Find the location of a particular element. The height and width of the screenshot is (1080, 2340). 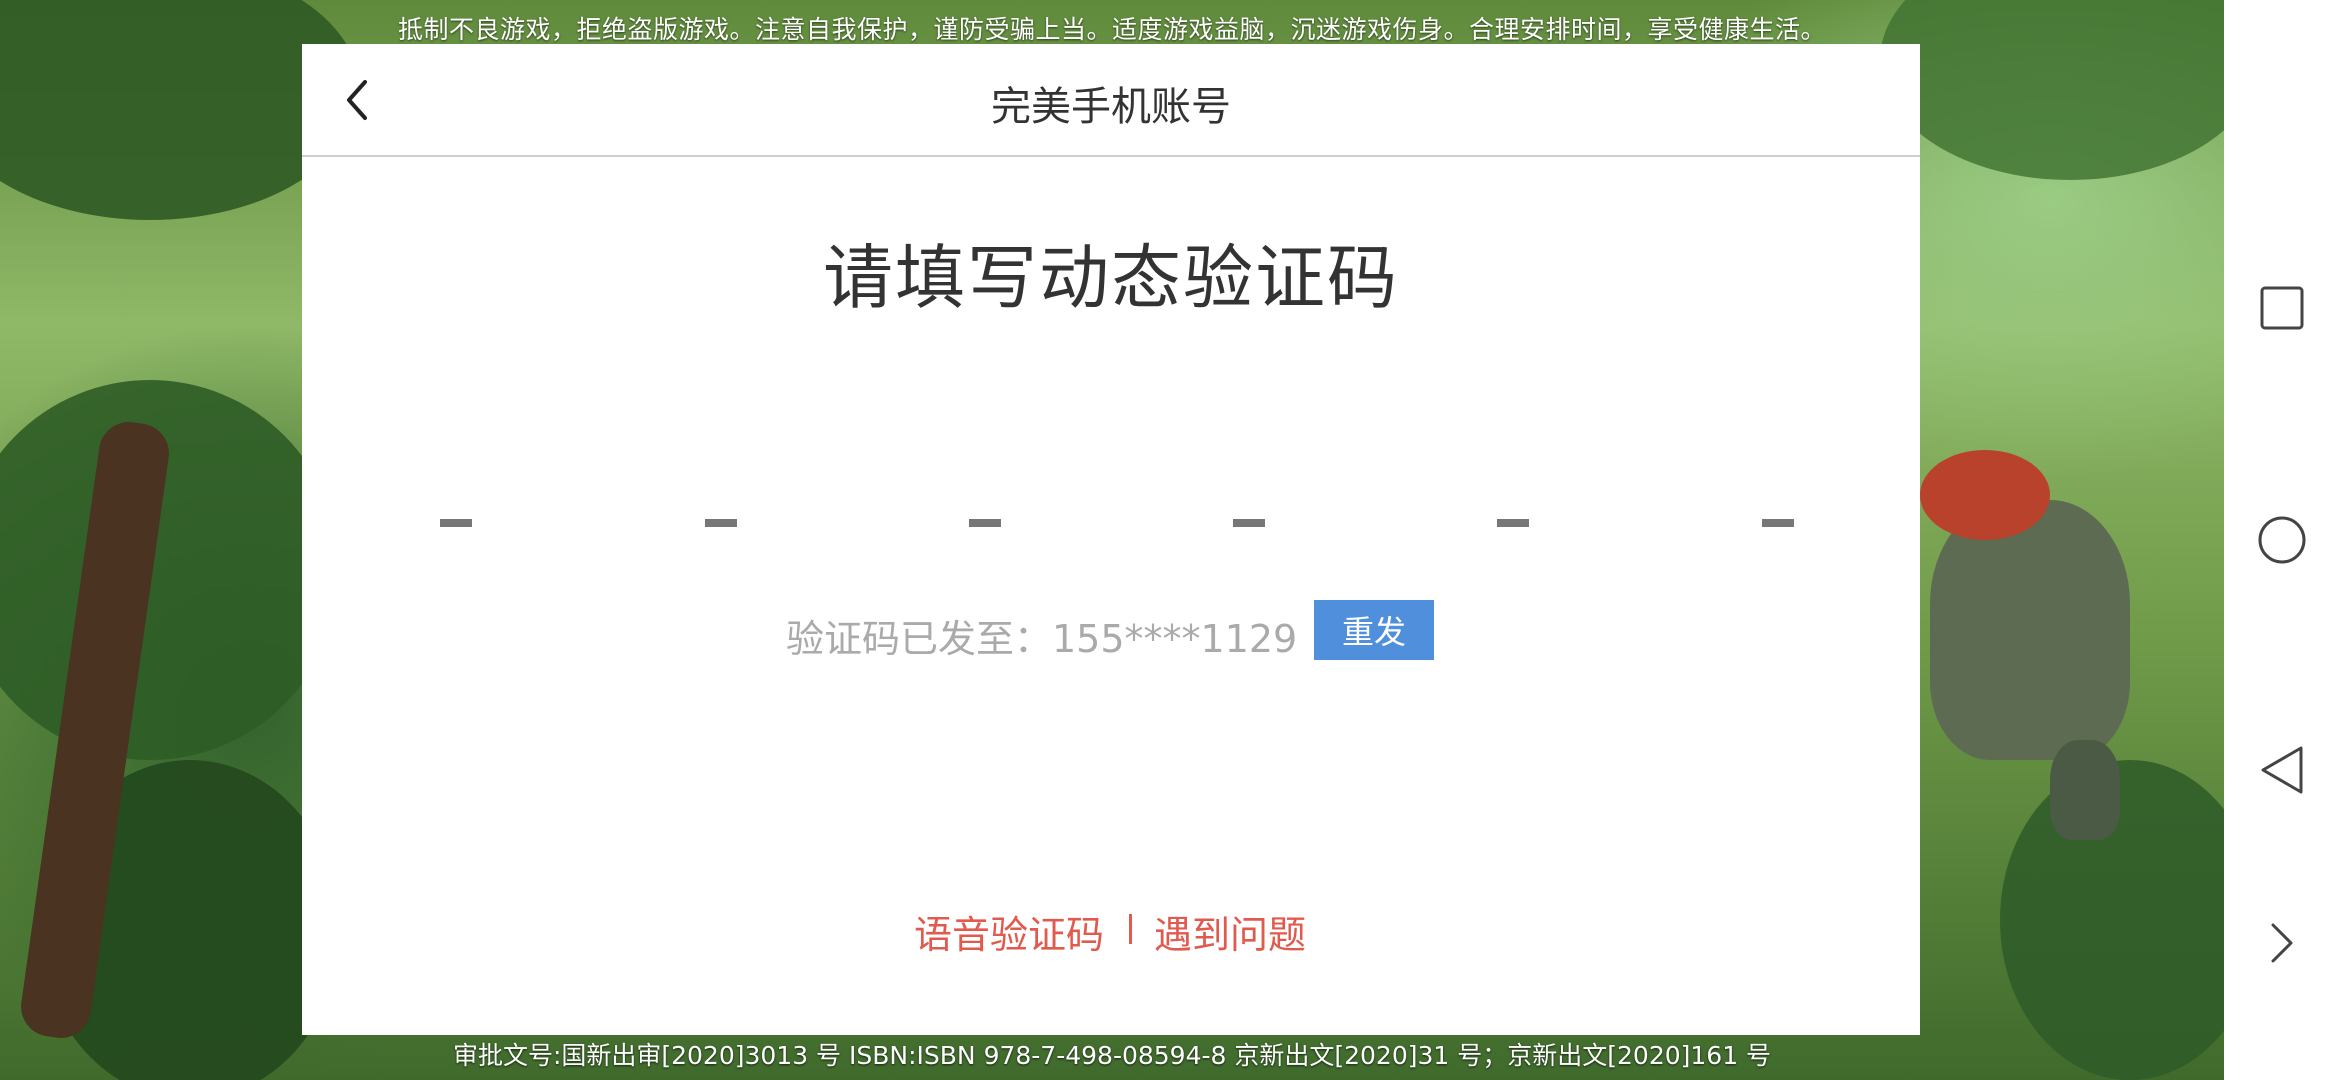

dialog-header: 完美手机账号 is located at coordinates (1111, 100).